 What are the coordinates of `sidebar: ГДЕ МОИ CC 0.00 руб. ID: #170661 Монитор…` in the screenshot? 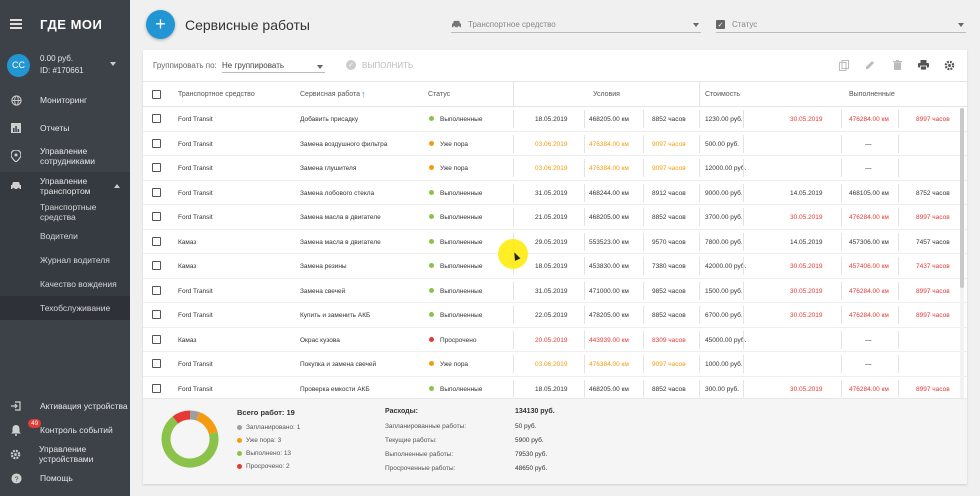 It's located at (65, 248).